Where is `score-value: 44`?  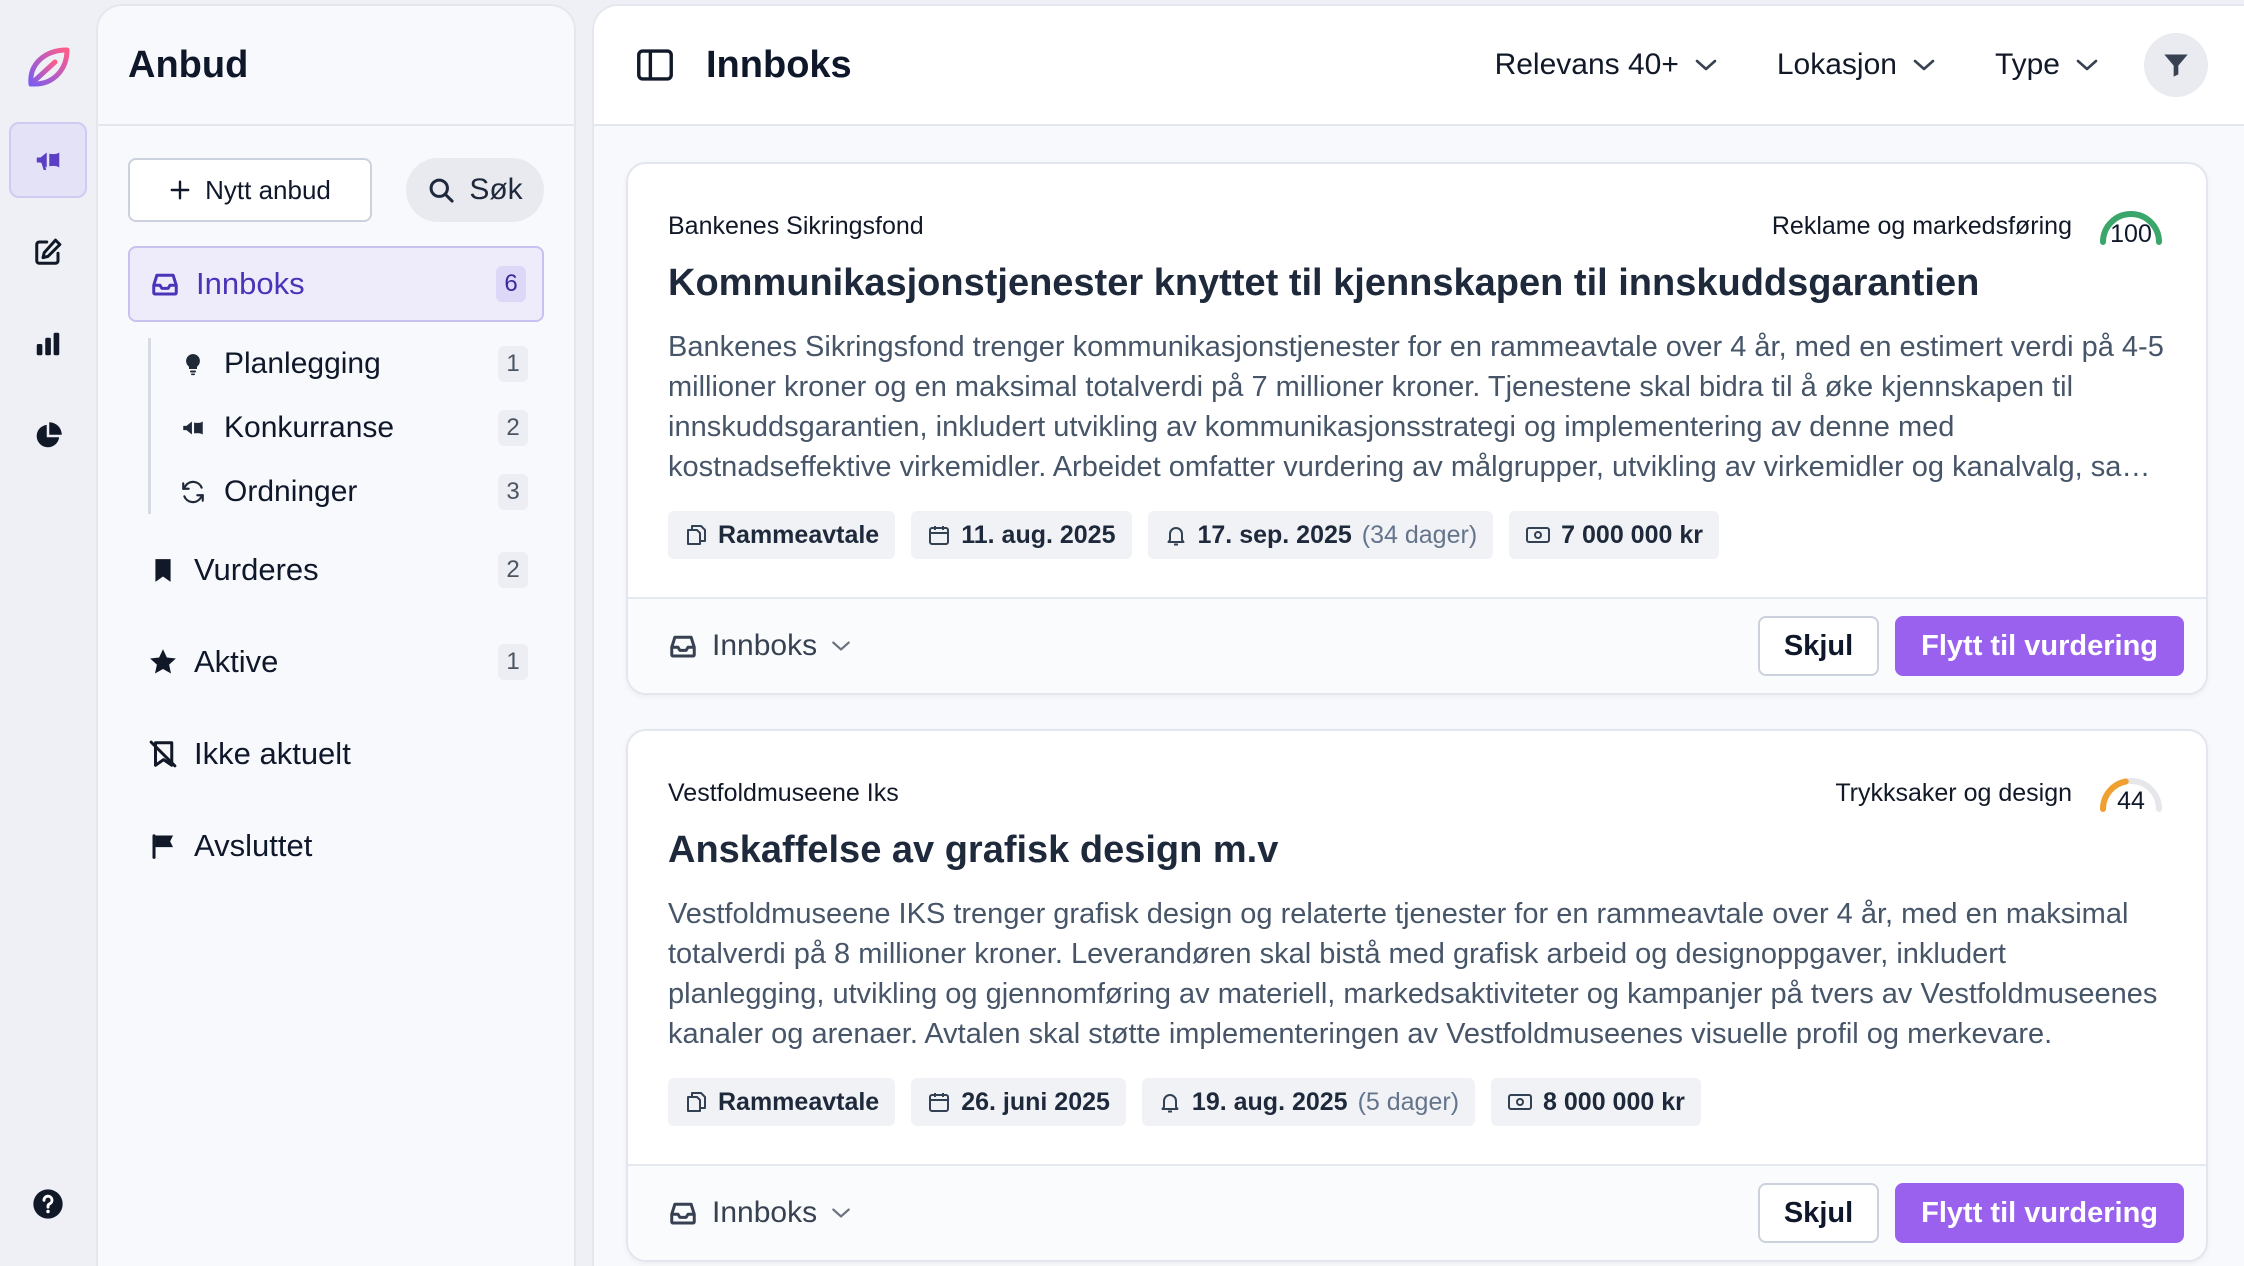 score-value: 44 is located at coordinates (2131, 801).